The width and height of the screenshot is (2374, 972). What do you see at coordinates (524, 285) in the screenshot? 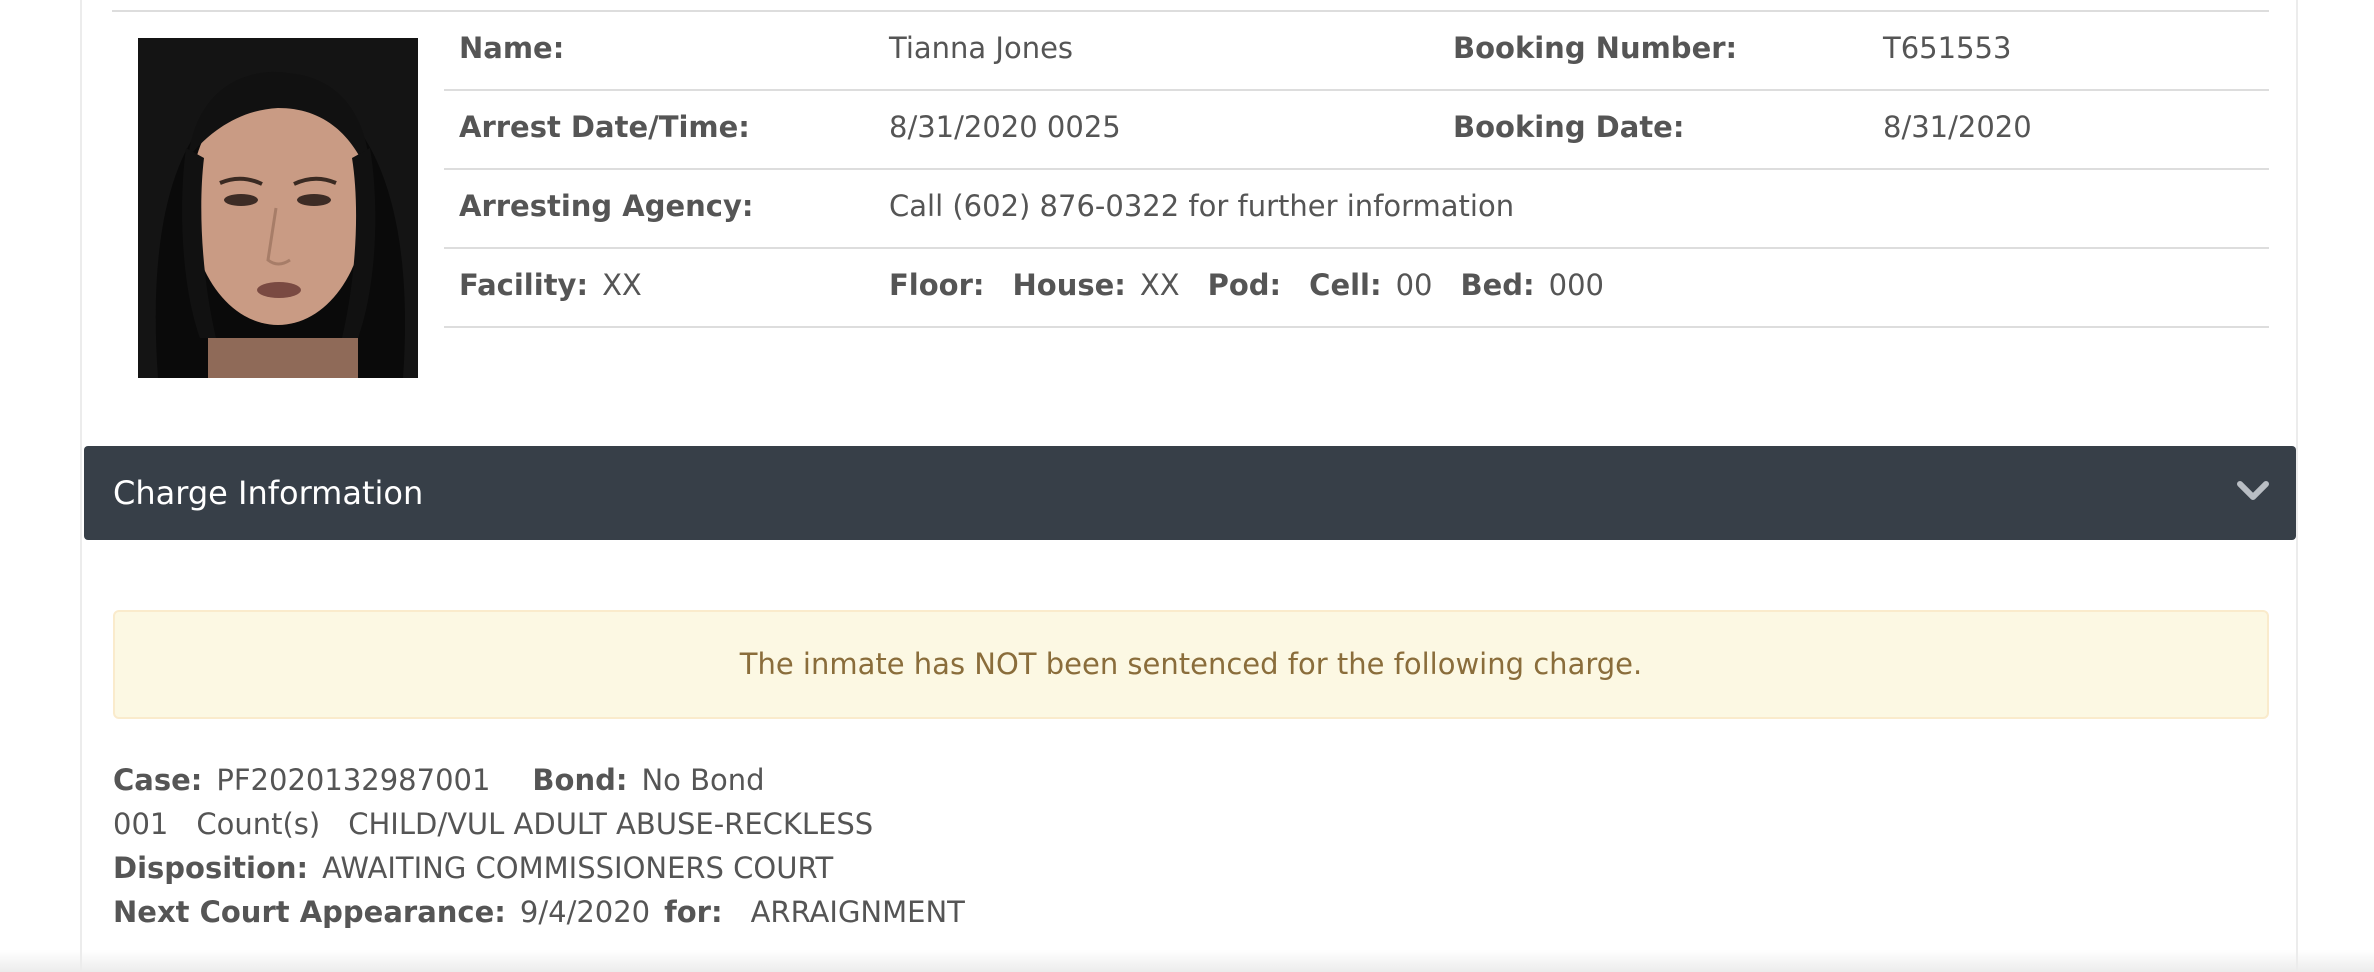
I see `facility-label: Facility:` at bounding box center [524, 285].